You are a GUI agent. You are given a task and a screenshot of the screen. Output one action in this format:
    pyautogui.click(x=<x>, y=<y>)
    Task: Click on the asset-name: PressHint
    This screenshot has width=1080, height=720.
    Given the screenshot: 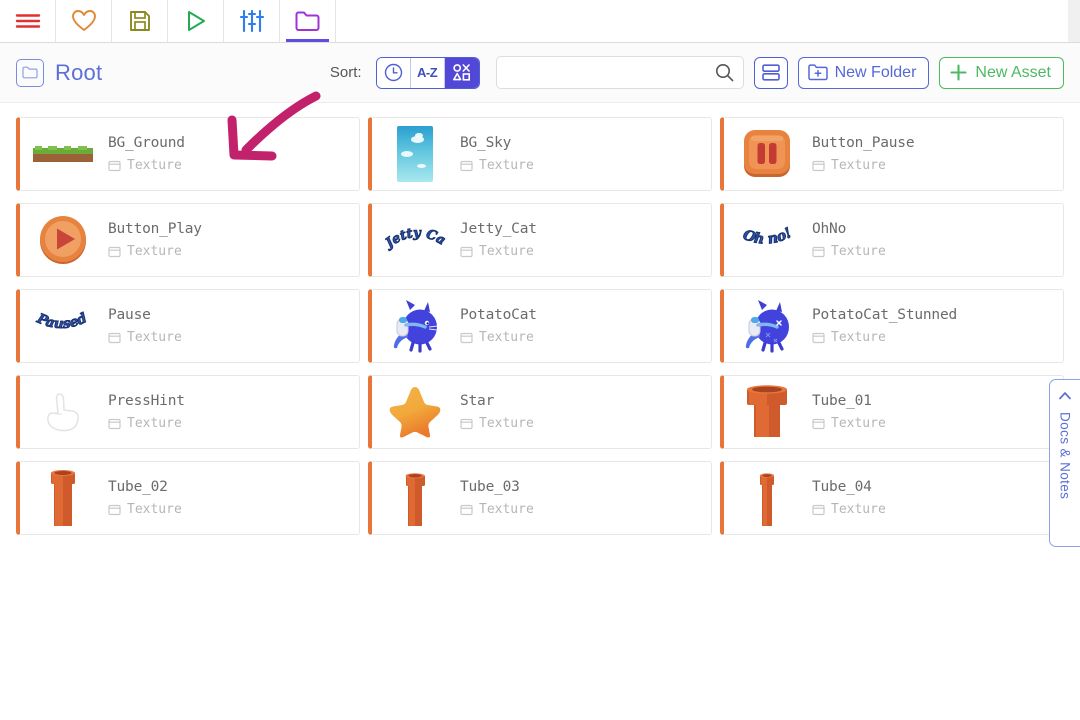 What is the action you would take?
    pyautogui.click(x=146, y=401)
    